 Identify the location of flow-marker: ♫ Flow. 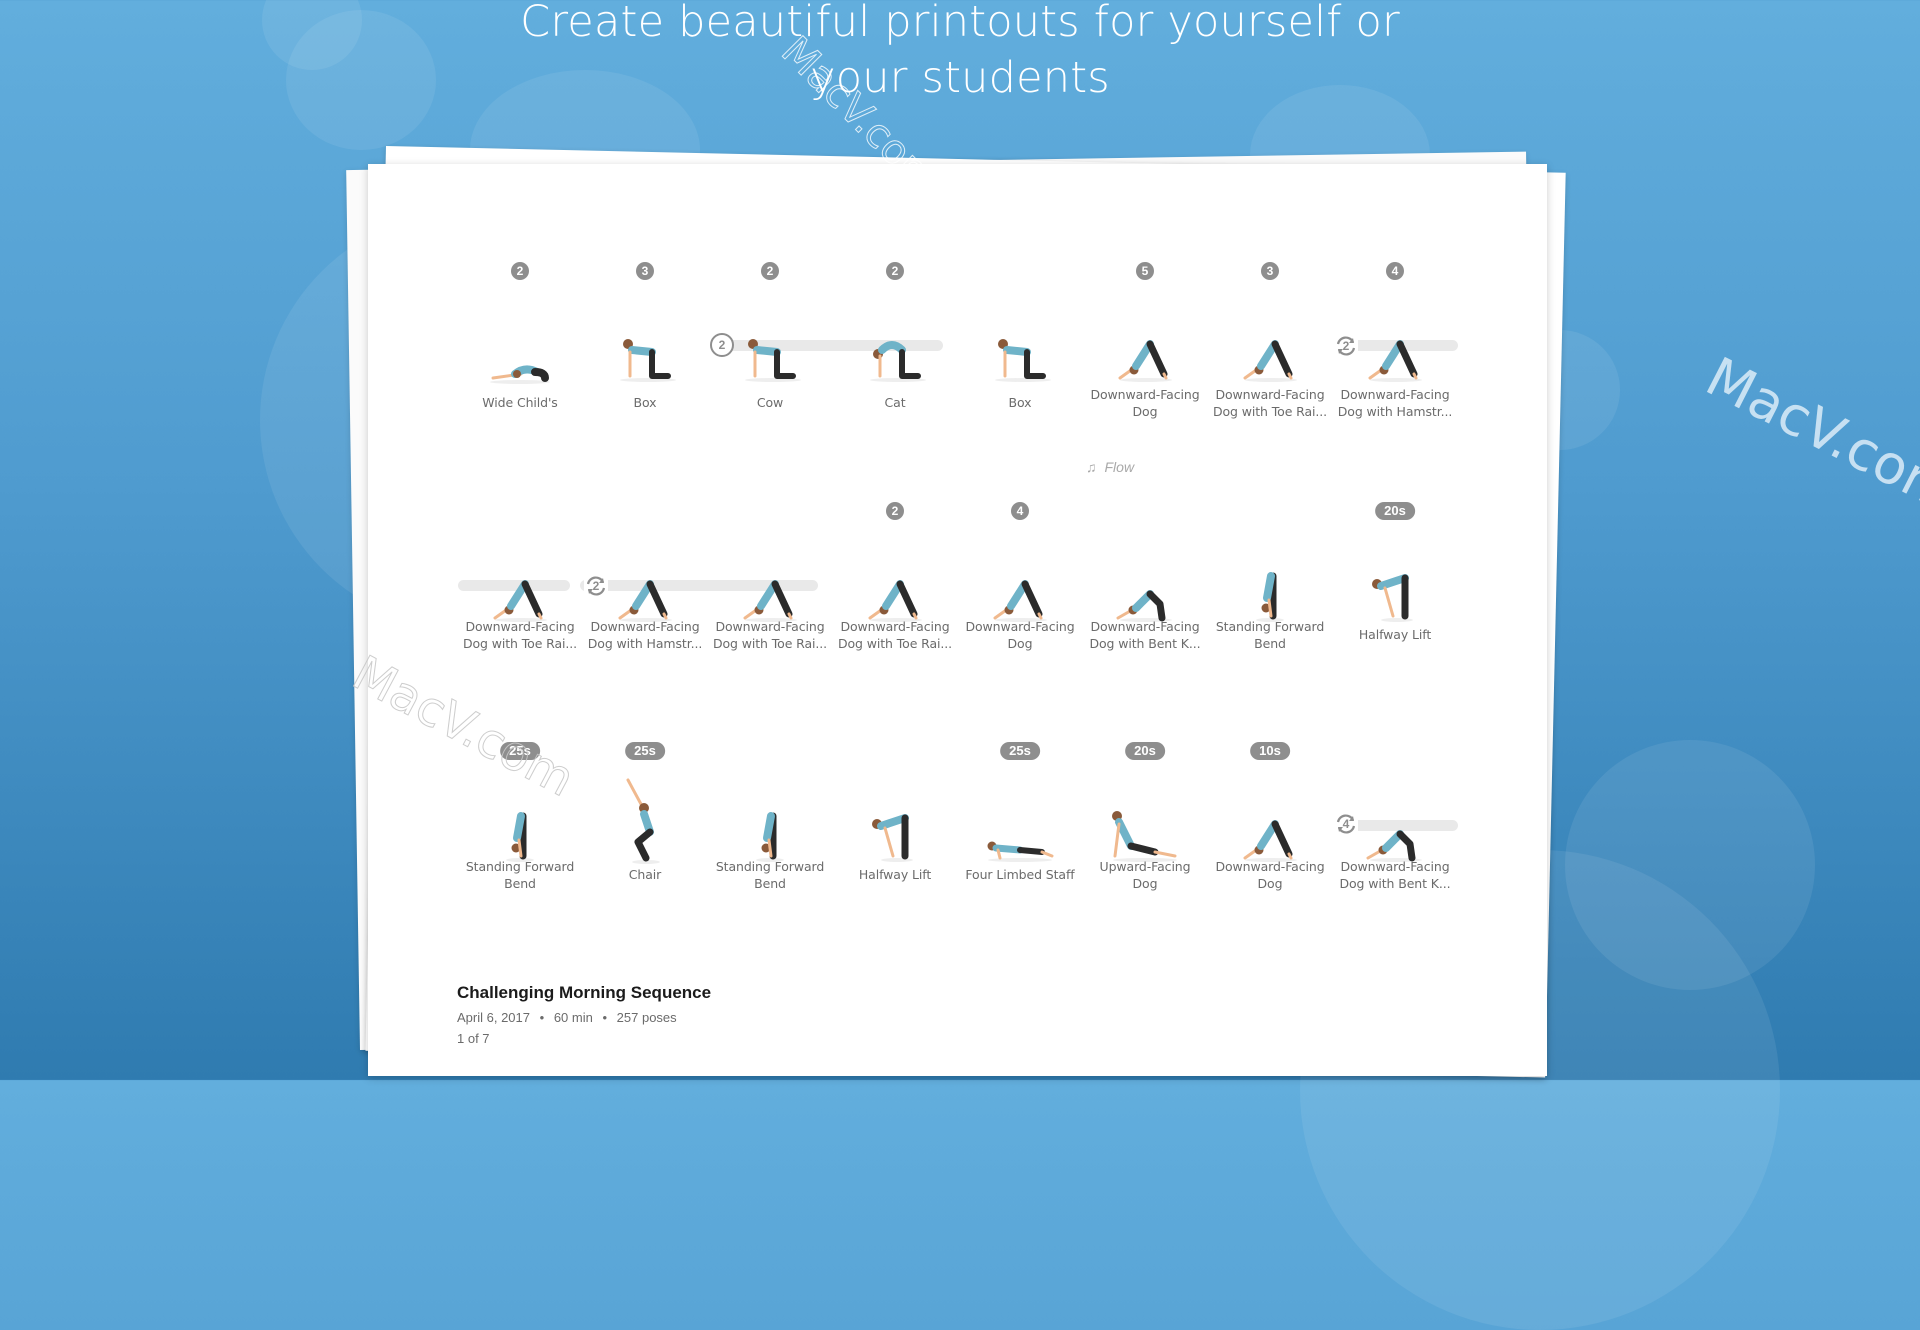
(1110, 467).